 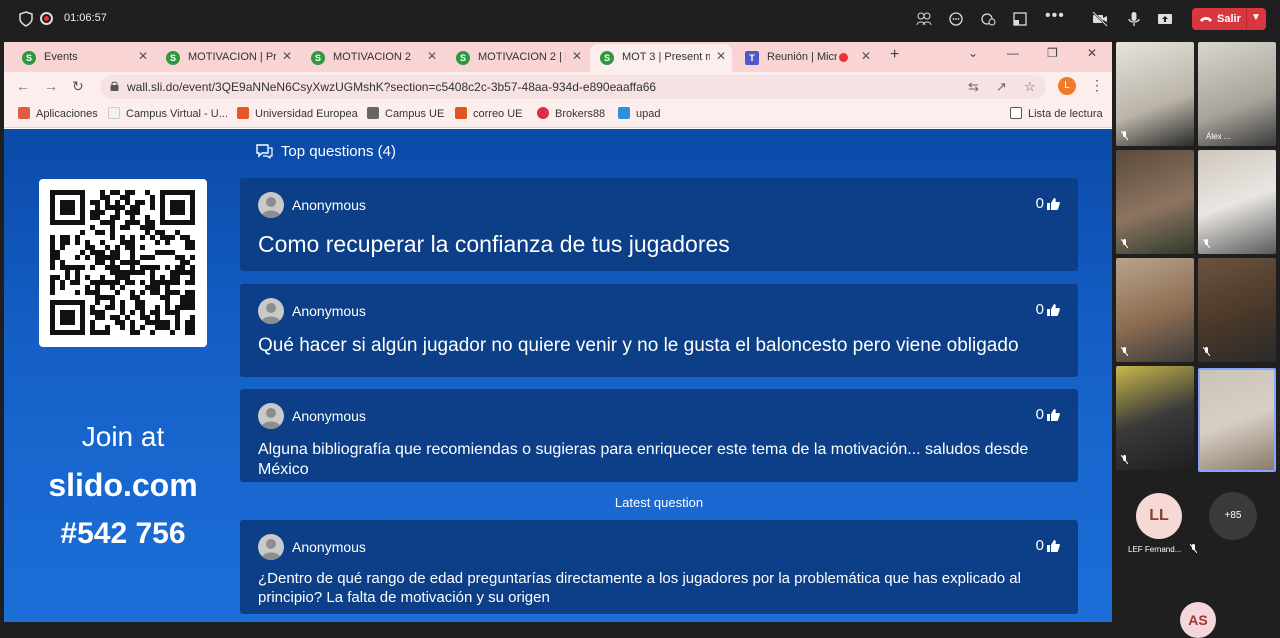 I want to click on leave-button: Salir ▼, so click(x=1229, y=19).